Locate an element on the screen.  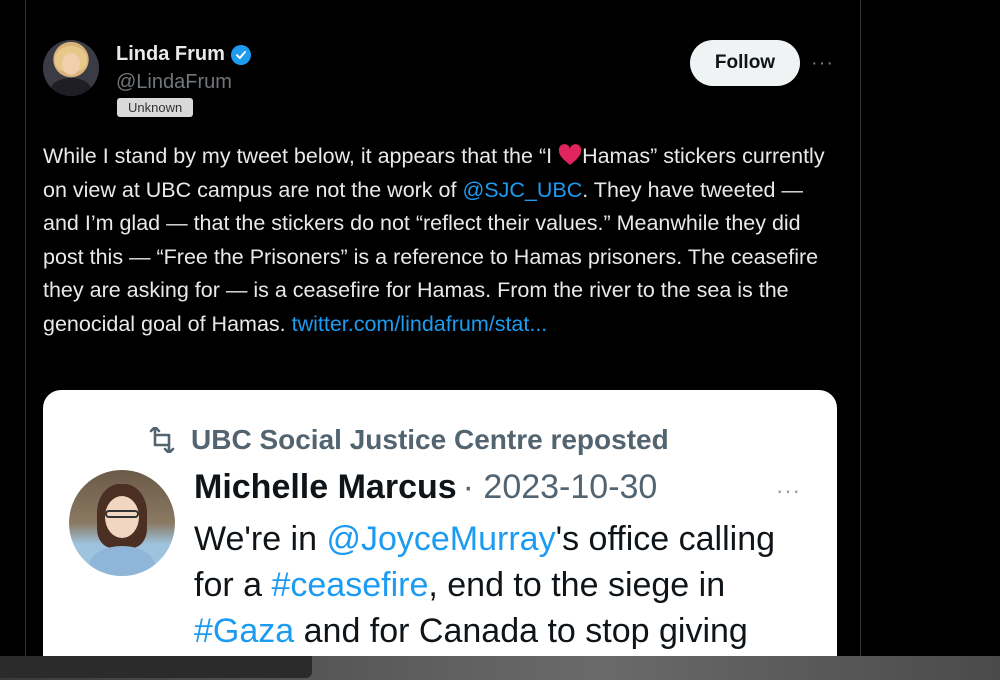
label-badge: Unknown is located at coordinates (155, 107).